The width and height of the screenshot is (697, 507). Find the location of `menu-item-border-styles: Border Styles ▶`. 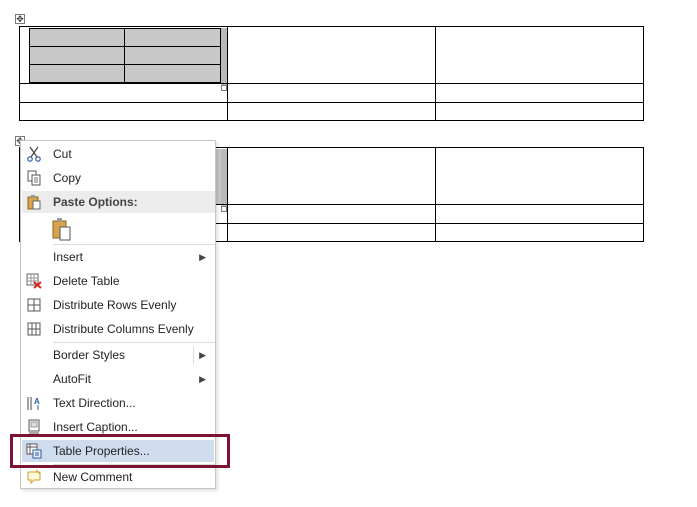

menu-item-border-styles: Border Styles ▶ is located at coordinates (118, 355).